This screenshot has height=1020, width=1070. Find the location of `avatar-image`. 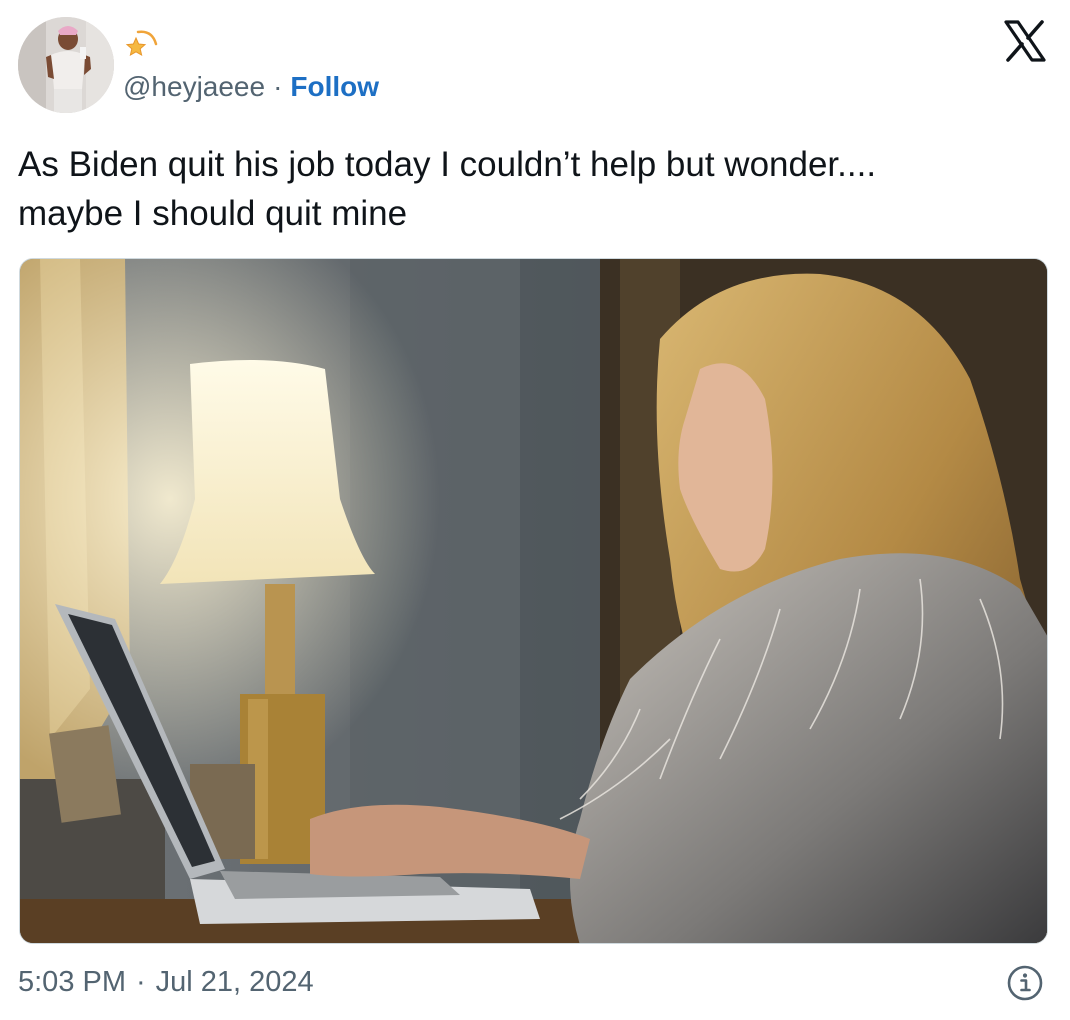

avatar-image is located at coordinates (66, 65).